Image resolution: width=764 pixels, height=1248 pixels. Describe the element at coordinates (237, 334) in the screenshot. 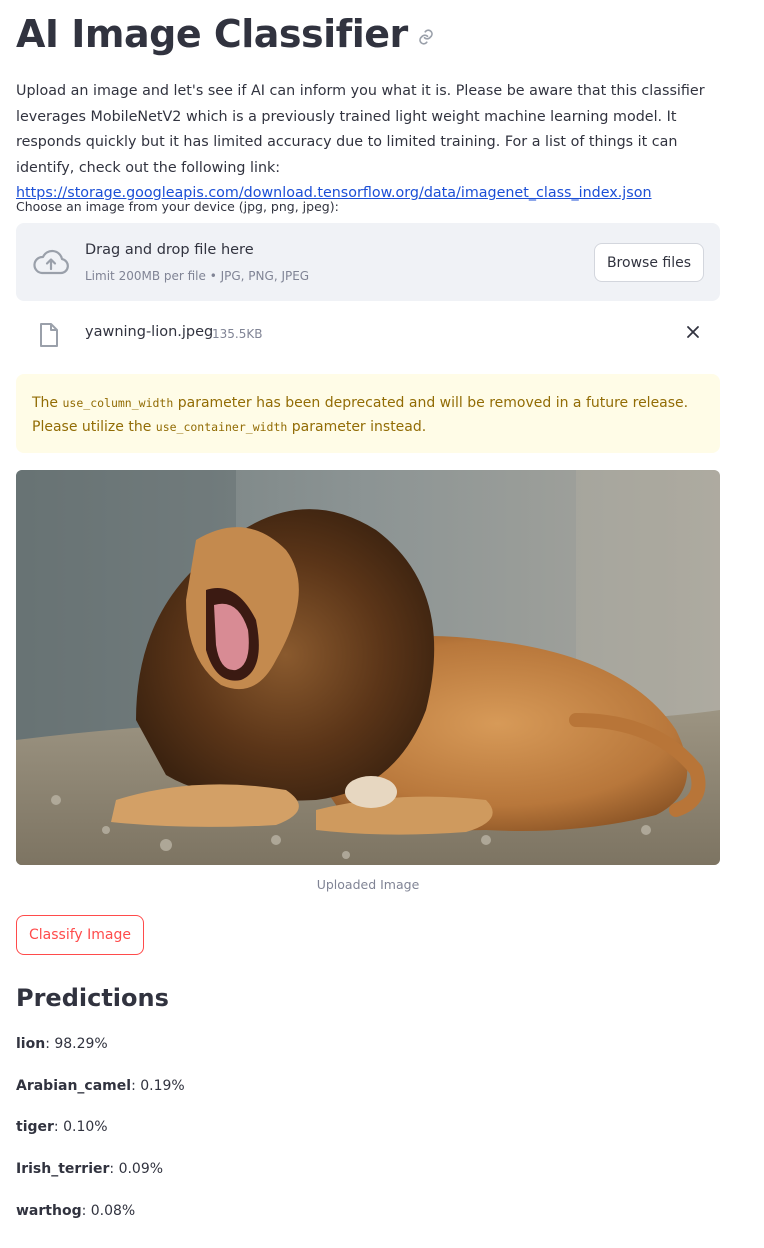

I see `file-size: 135.5KB` at that location.